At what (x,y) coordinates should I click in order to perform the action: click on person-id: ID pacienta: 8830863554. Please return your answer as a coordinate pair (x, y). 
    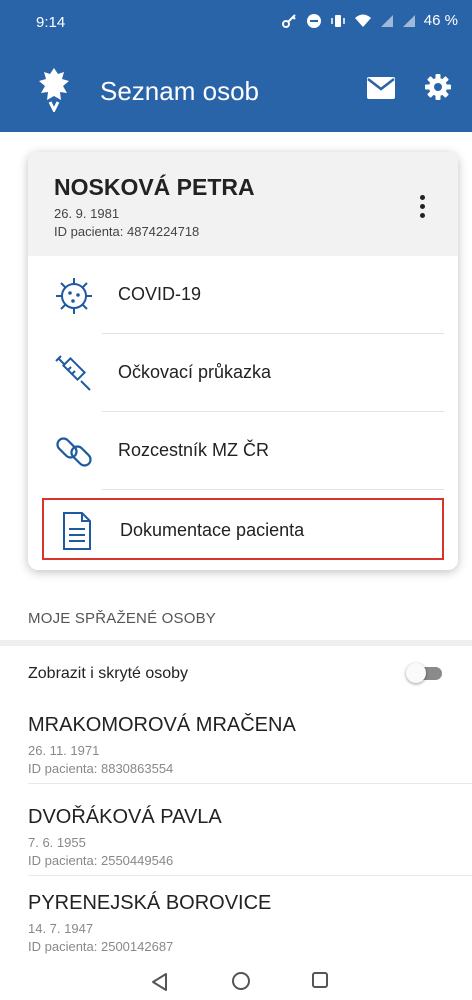
    Looking at the image, I should click on (101, 768).